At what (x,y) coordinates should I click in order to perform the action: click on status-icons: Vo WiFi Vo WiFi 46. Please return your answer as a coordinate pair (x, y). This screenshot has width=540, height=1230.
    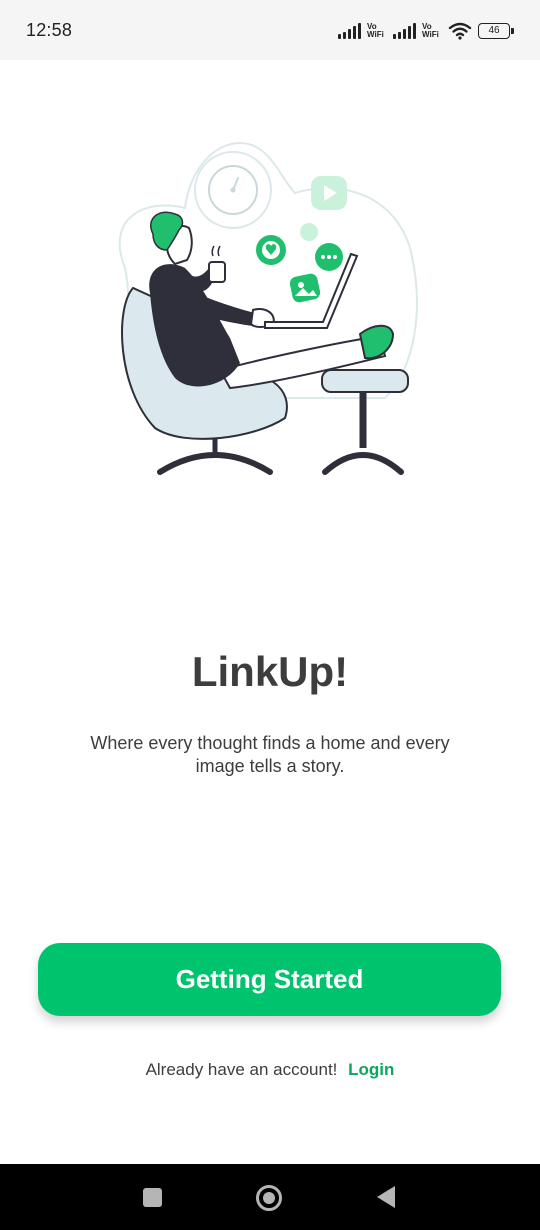
    Looking at the image, I should click on (426, 31).